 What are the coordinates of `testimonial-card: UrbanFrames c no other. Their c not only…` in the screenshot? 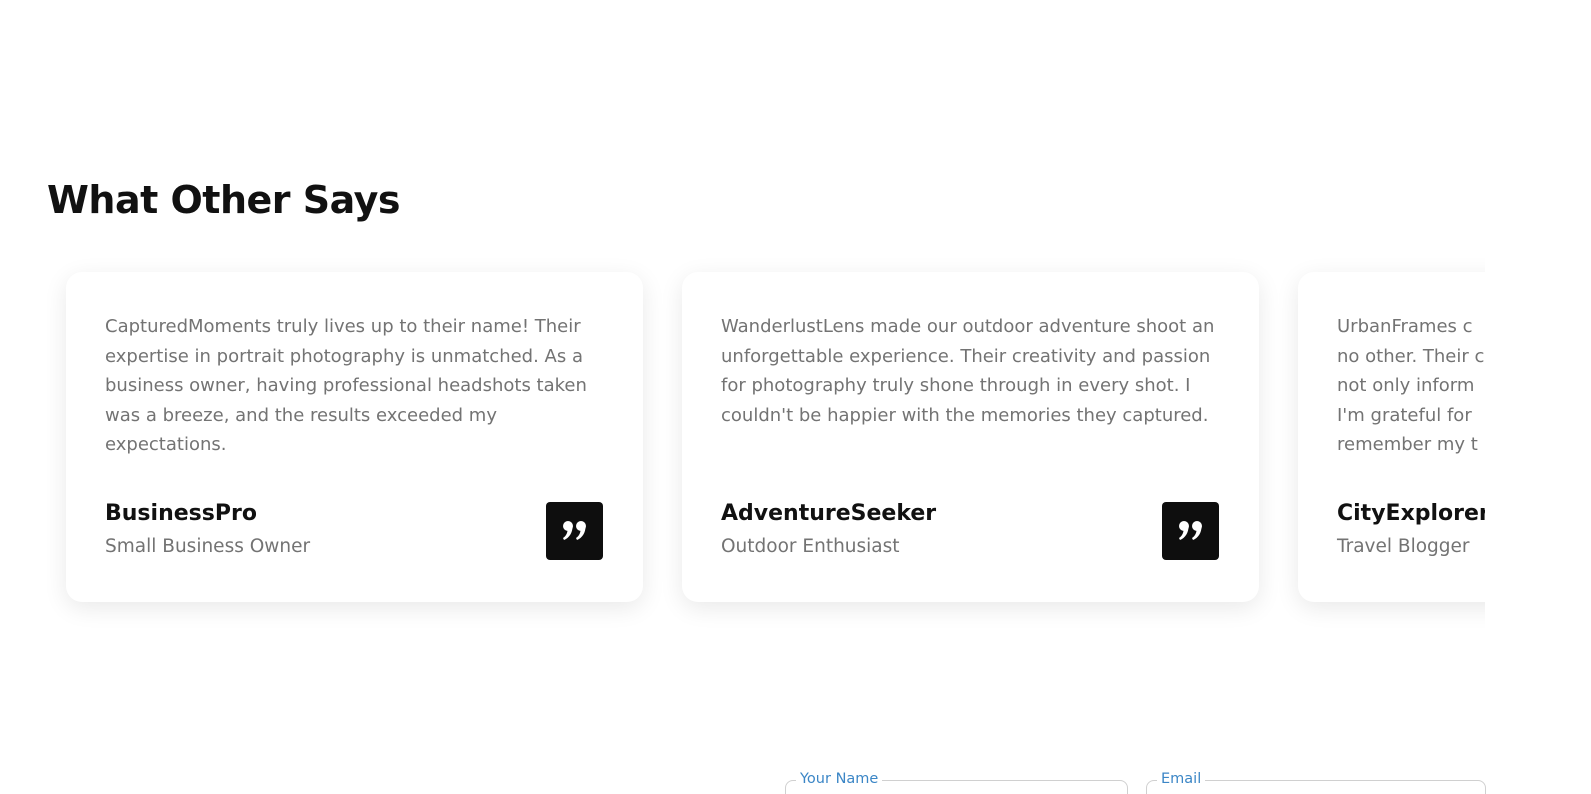 It's located at (1391, 437).